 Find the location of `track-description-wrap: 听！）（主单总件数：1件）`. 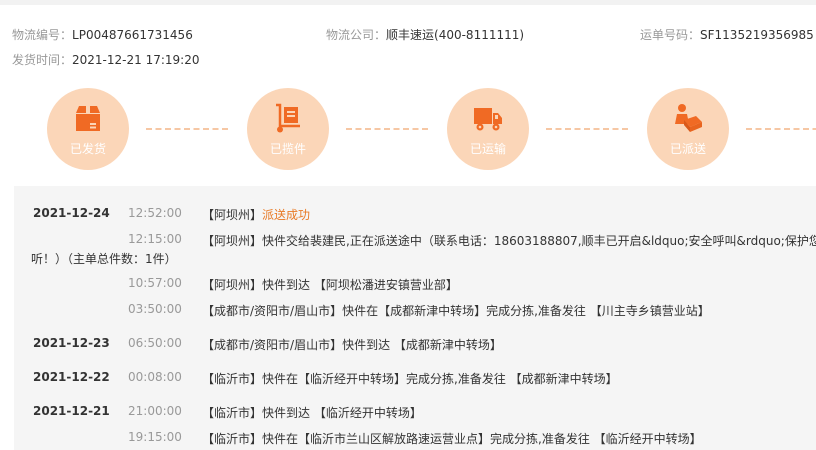

track-description-wrap: 听！）（主单总件数：1件） is located at coordinates (104, 259).